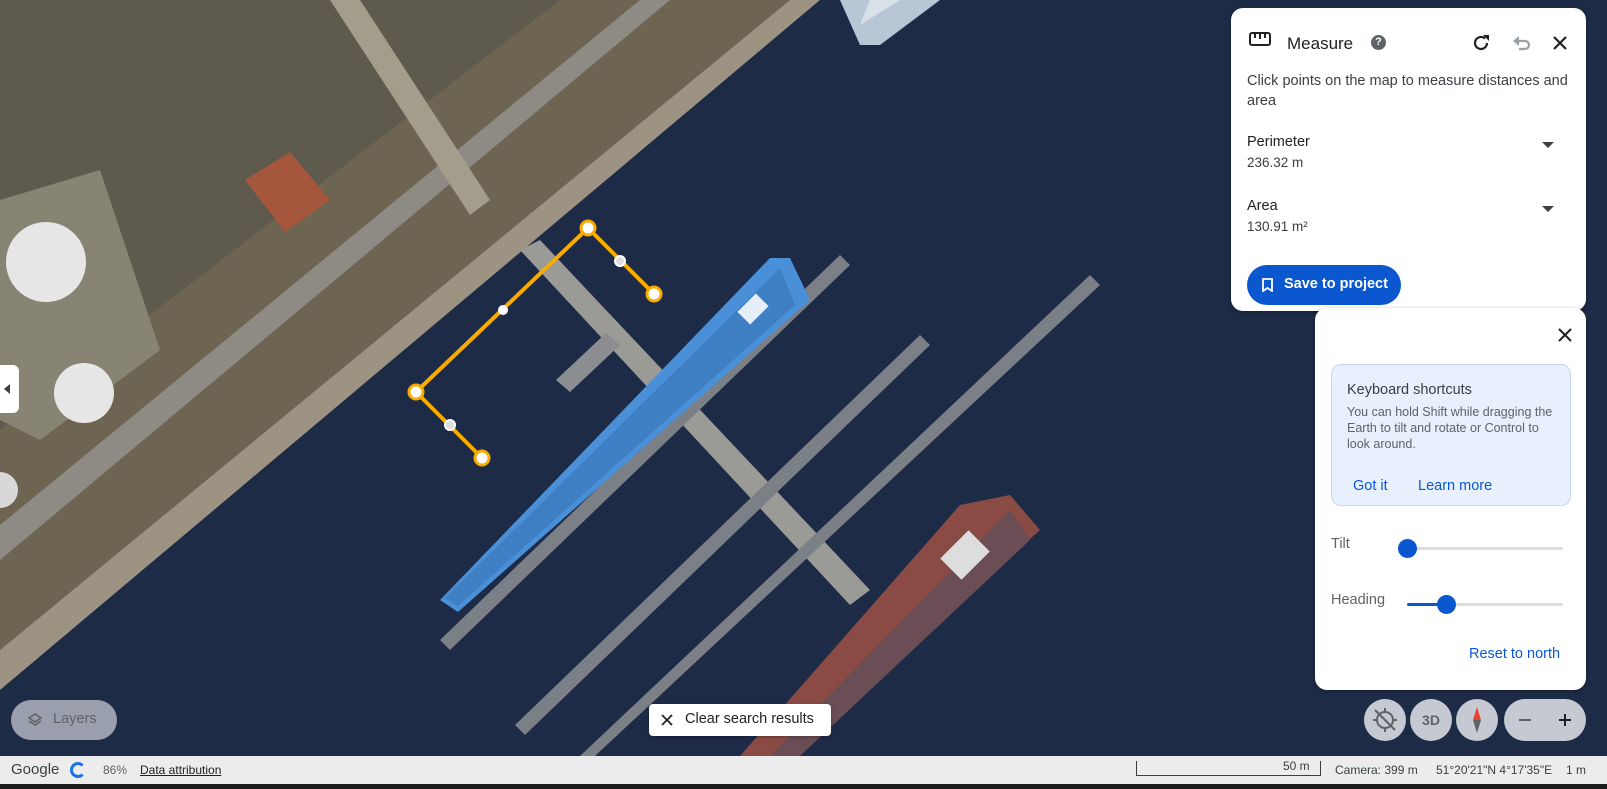 The height and width of the screenshot is (789, 1607). I want to click on learn-more-link: Learn more, so click(1455, 486).